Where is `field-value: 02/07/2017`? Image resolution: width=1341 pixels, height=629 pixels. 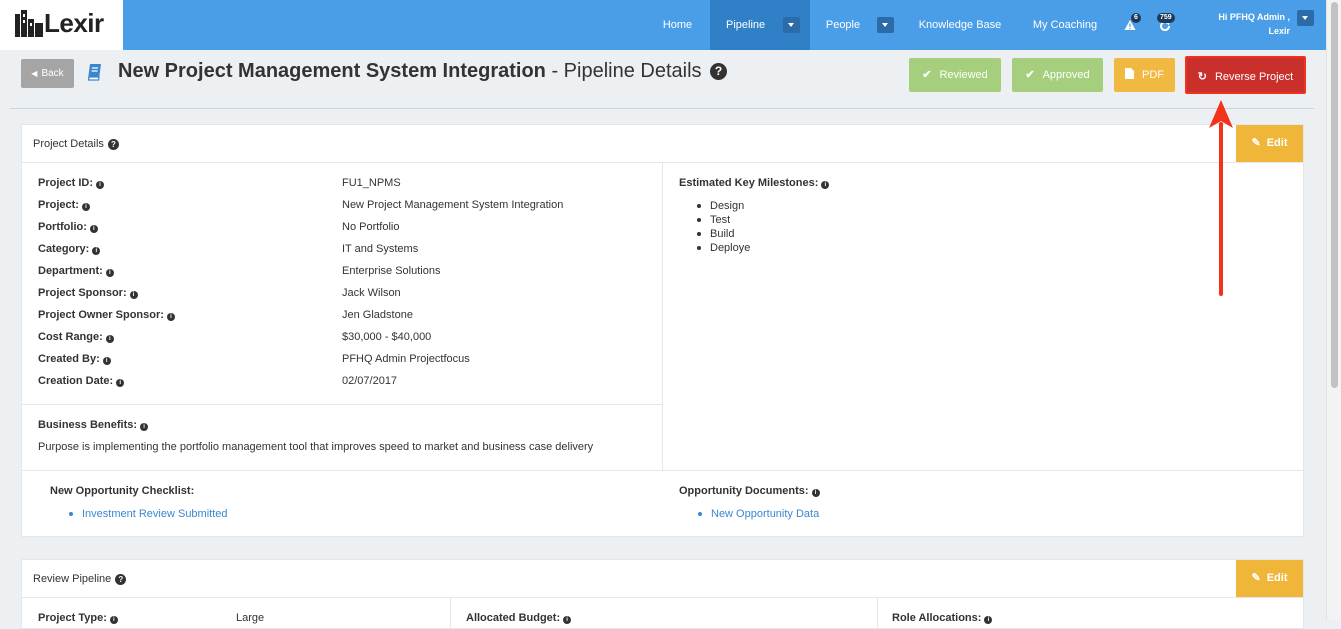
field-value: 02/07/2017 is located at coordinates (370, 381).